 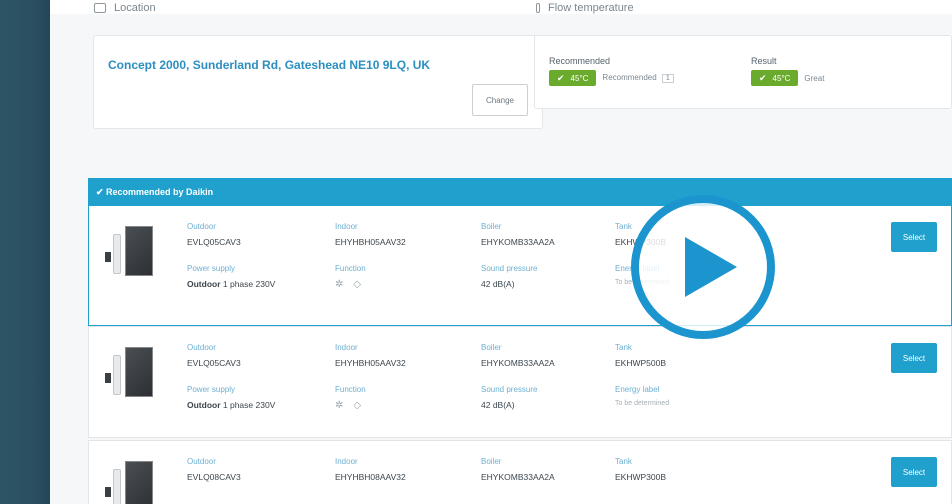 What do you see at coordinates (667, 78) in the screenshot?
I see `recommended-temp-count: 1` at bounding box center [667, 78].